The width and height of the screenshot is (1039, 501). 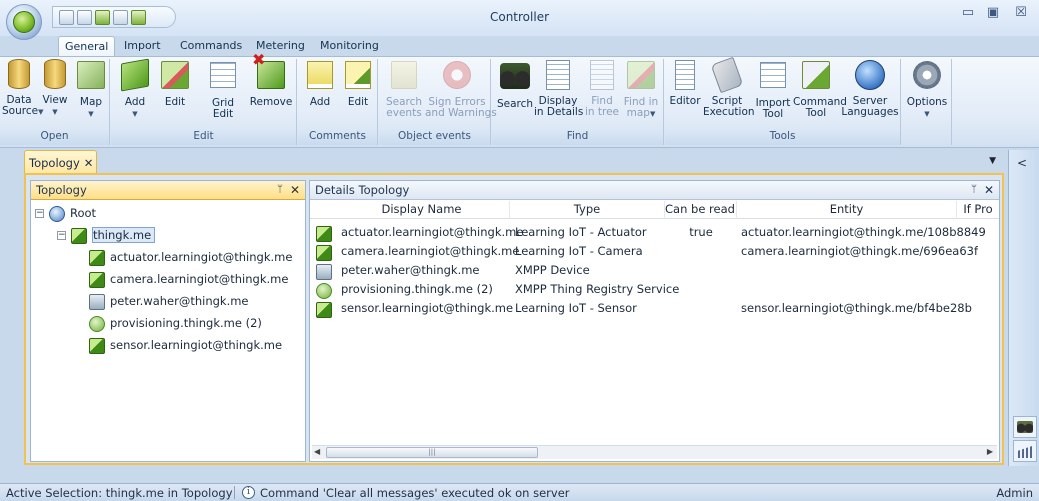 I want to click on data-source-button: Data Source▼, so click(x=22, y=88).